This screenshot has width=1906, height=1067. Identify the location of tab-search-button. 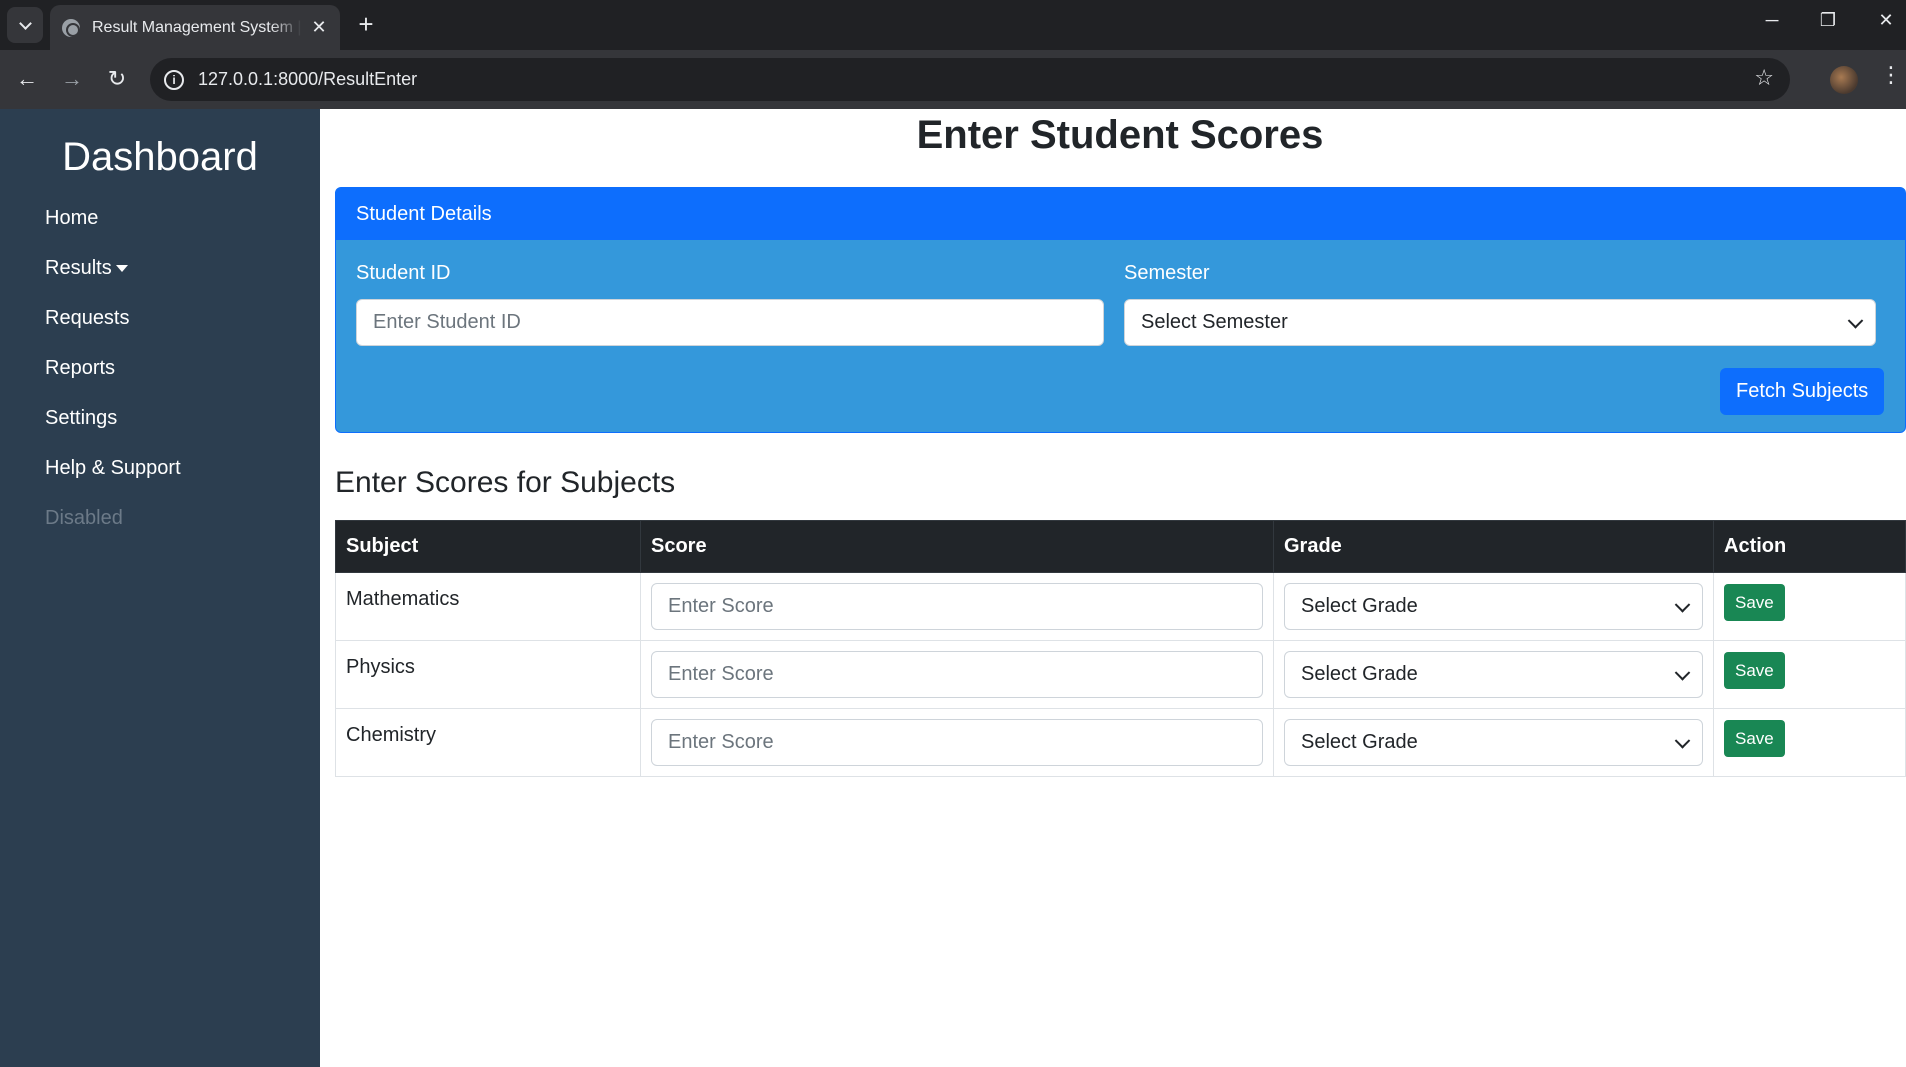
(25, 25).